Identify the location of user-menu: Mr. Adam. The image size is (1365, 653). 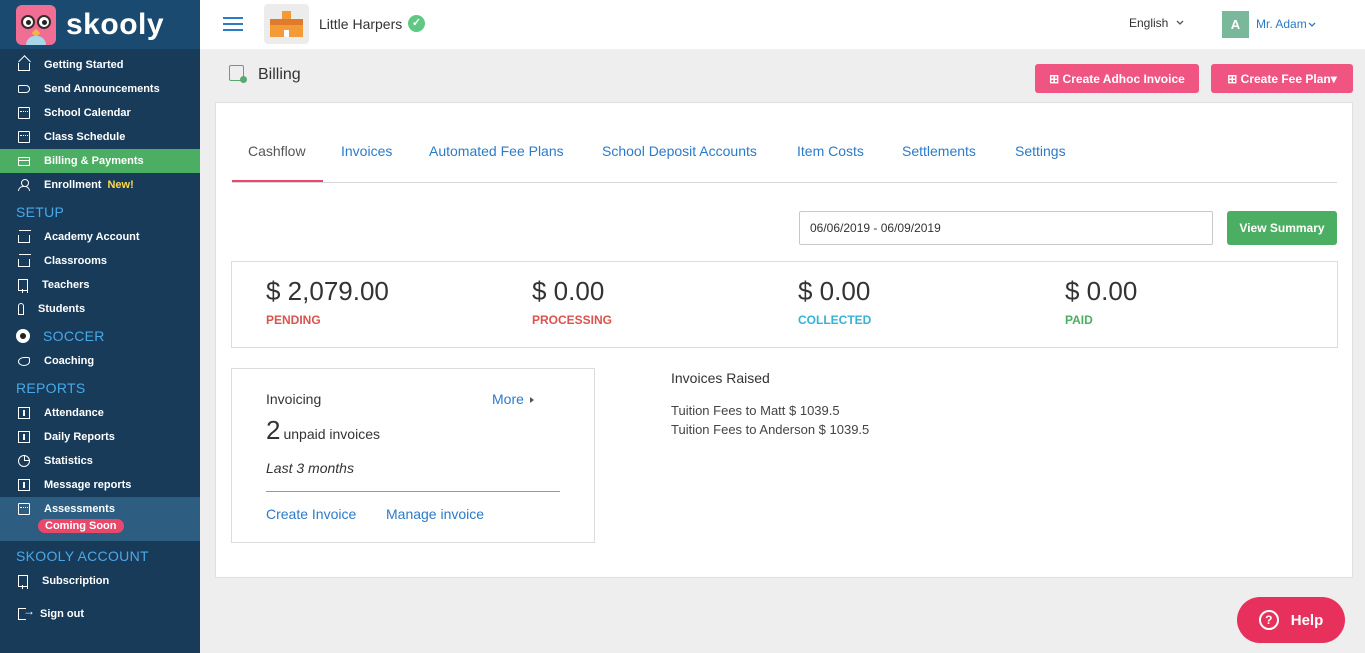
(1286, 24).